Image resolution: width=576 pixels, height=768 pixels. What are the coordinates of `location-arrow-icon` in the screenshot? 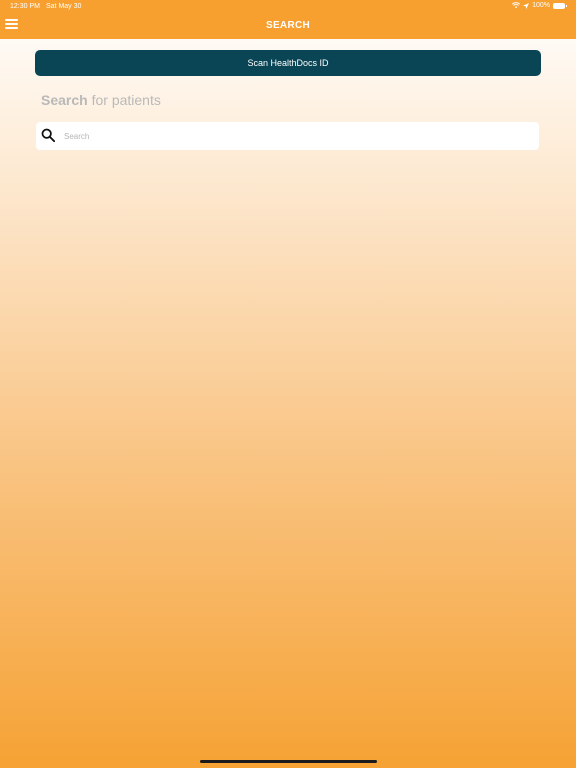 It's located at (526, 5).